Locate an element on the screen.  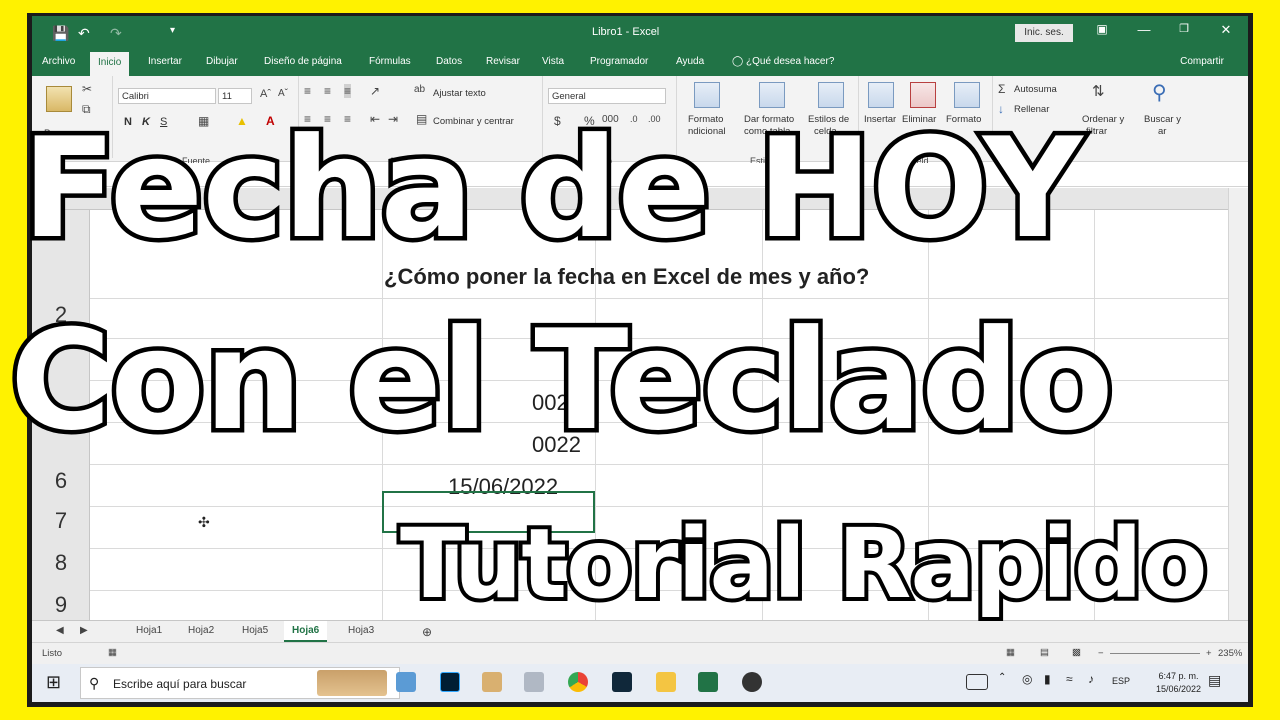
row-number-9: 9 is located at coordinates (61, 605).